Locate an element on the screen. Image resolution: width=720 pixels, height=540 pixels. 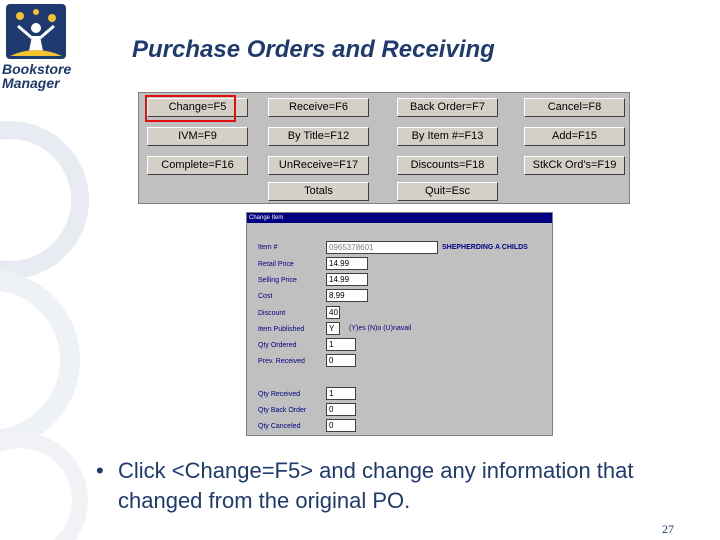
receive-f6-button: Receive=F6 is located at coordinates (318, 107).